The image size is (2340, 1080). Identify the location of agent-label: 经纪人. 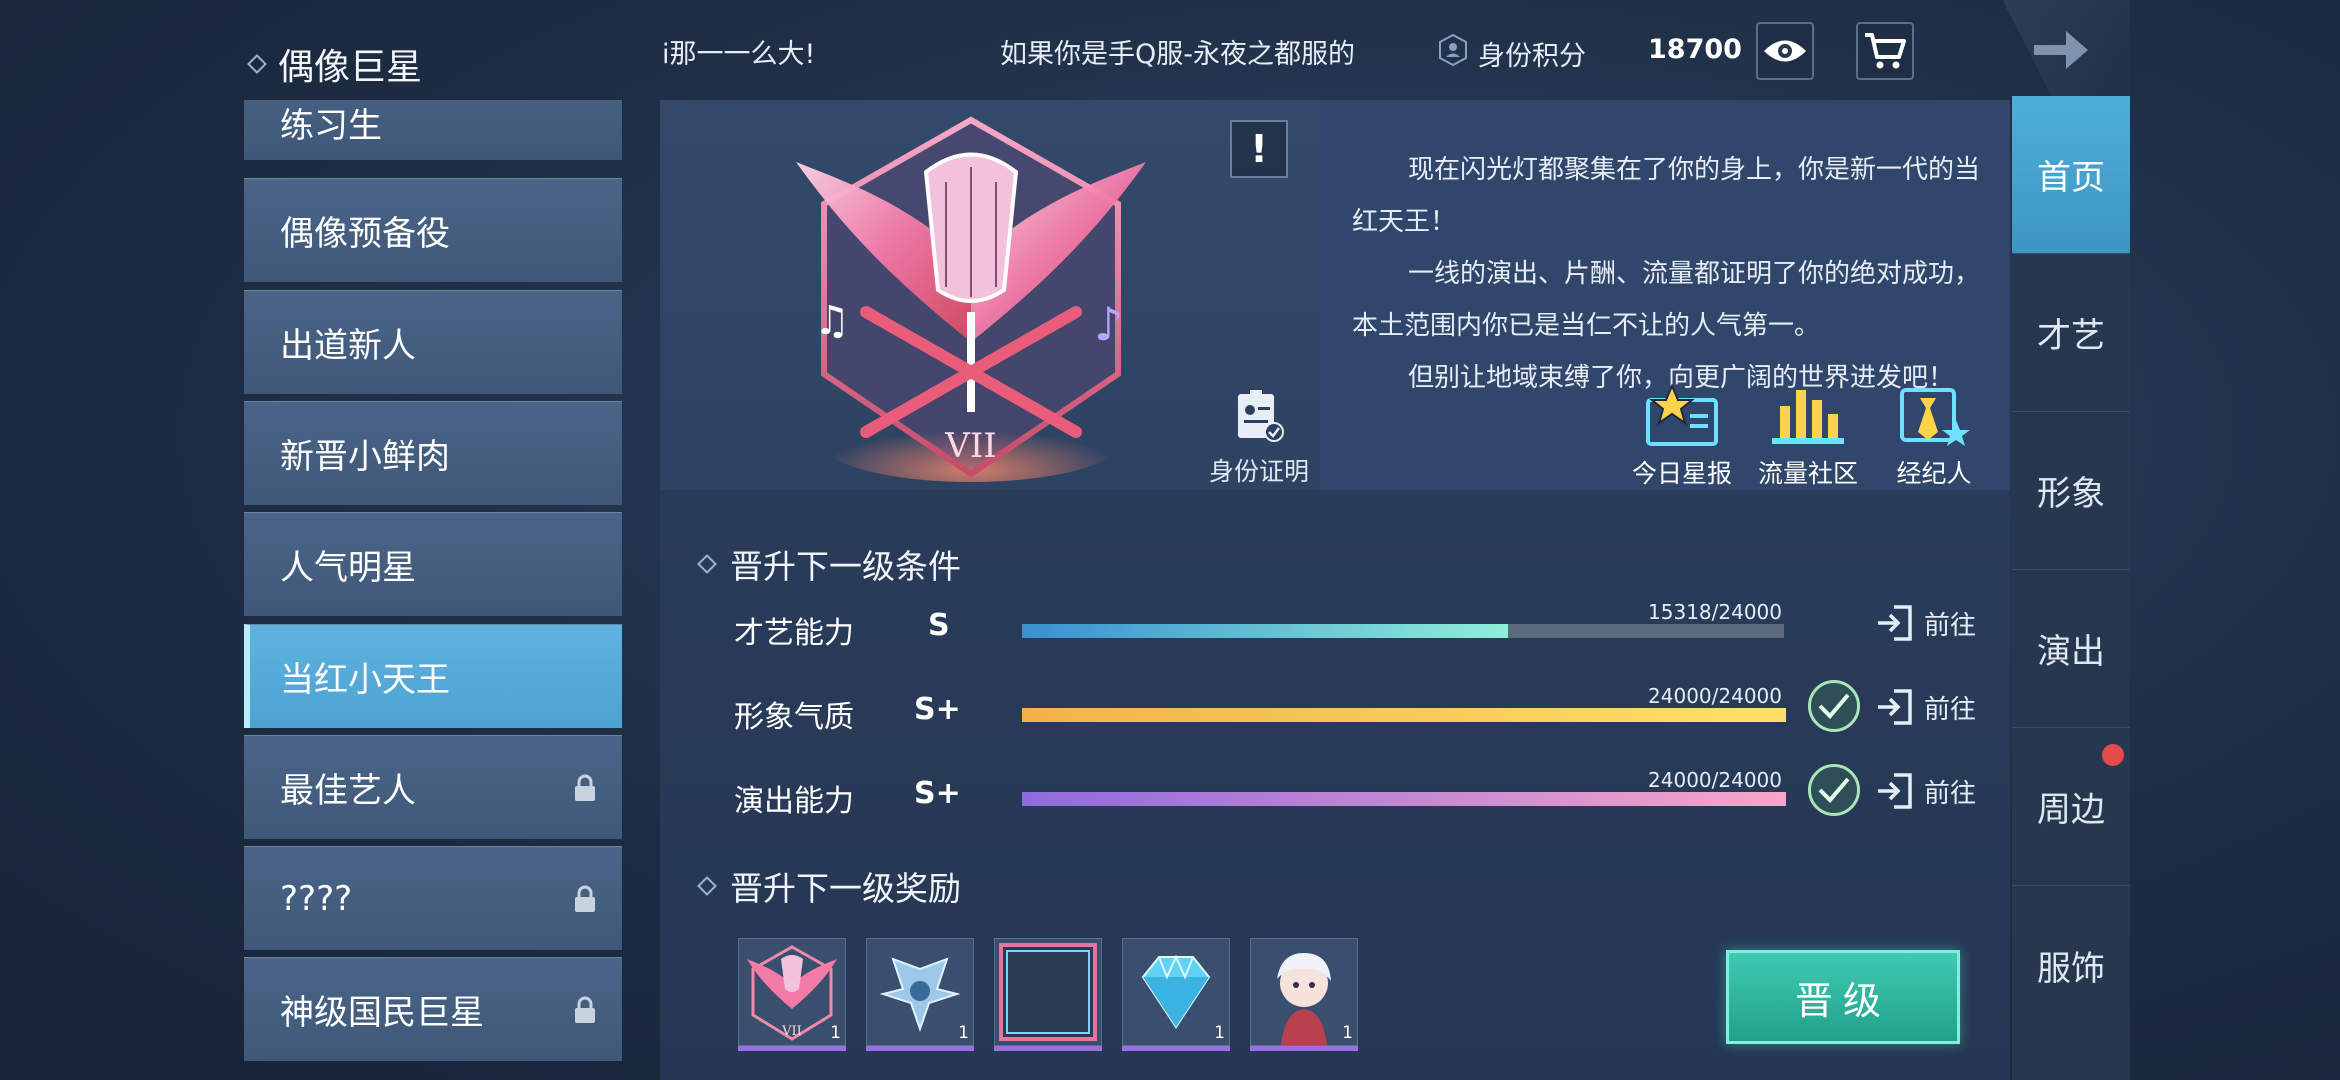
(1934, 473).